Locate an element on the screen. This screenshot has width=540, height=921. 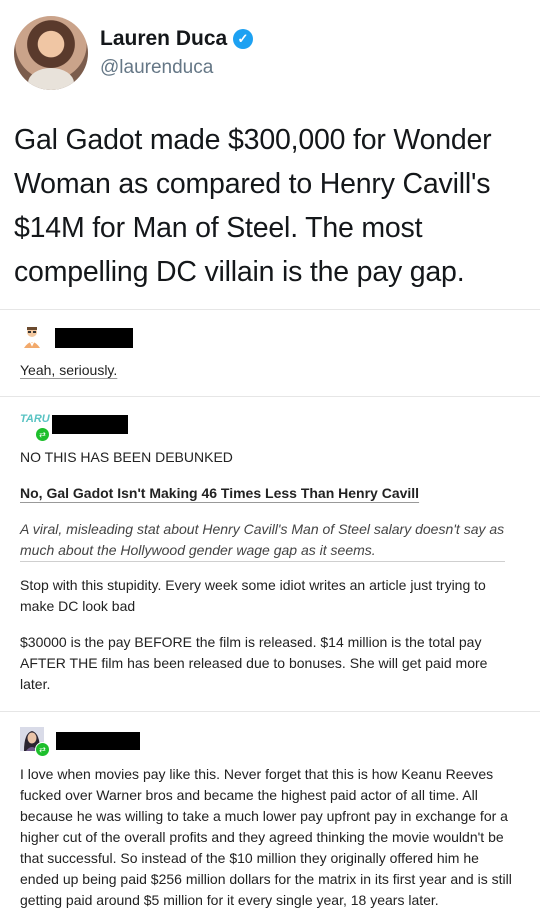
user-handle: @laurenduca is located at coordinates (156, 68).